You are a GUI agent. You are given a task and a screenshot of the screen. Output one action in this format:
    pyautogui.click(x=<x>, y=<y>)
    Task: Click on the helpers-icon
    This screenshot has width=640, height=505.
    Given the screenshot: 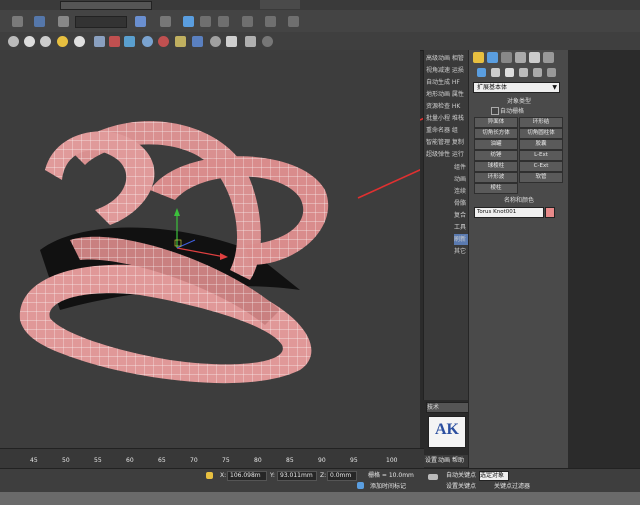 What is the action you would take?
    pyautogui.click(x=537, y=72)
    